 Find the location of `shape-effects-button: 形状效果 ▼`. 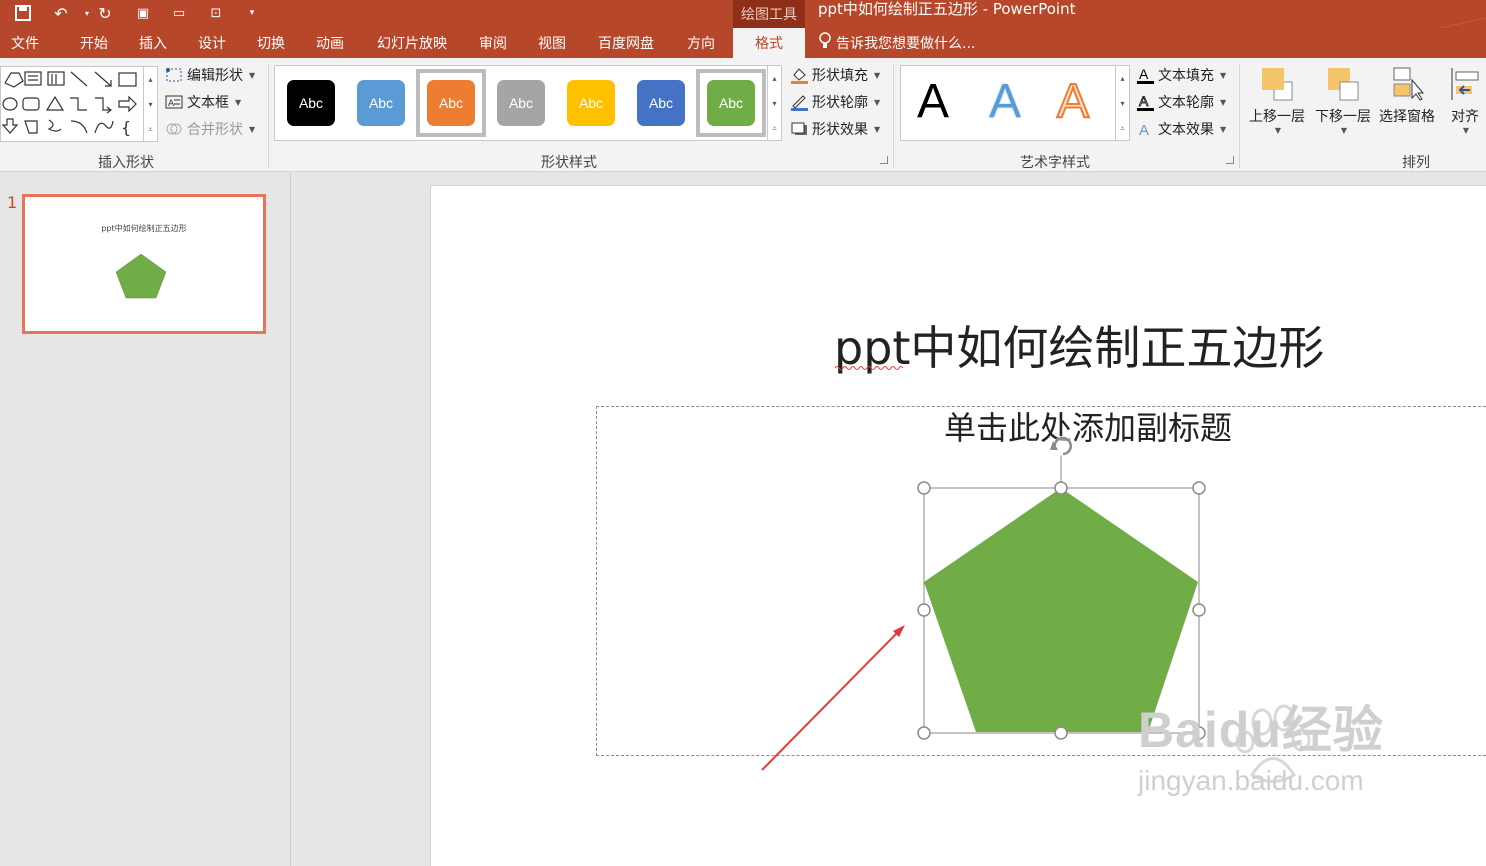

shape-effects-button: 形状效果 ▼ is located at coordinates (835, 129).